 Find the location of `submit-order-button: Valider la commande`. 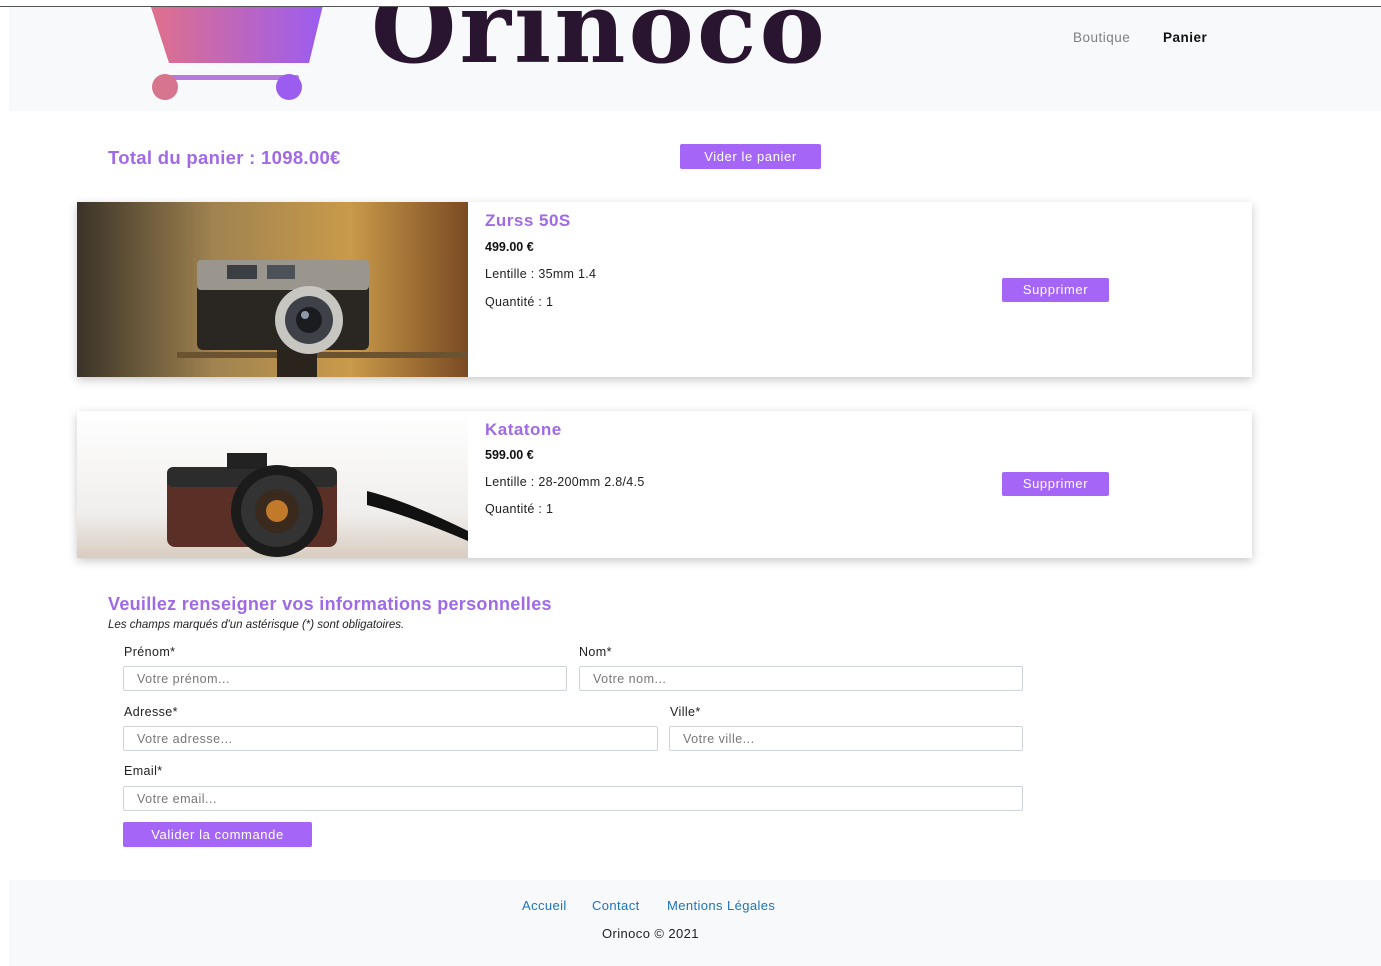

submit-order-button: Valider la commande is located at coordinates (217, 834).